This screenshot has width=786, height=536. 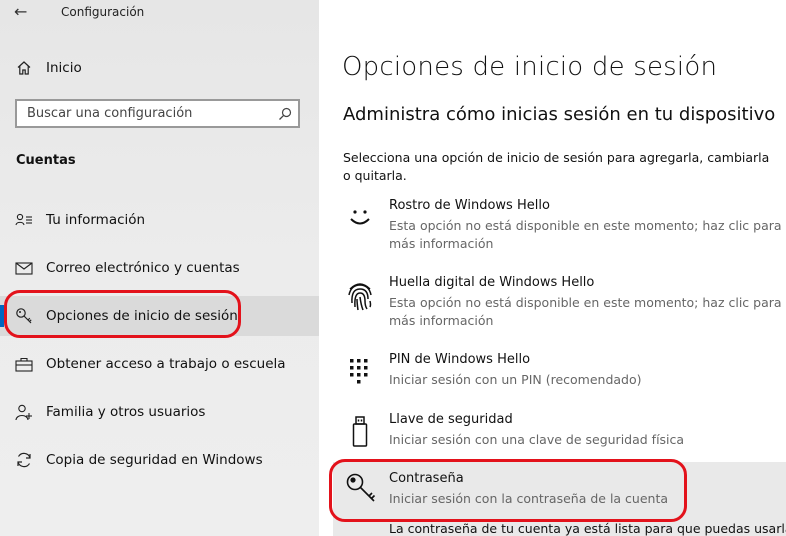 I want to click on sidebar-item-family: Familia y otros usuarios, so click(x=159, y=412).